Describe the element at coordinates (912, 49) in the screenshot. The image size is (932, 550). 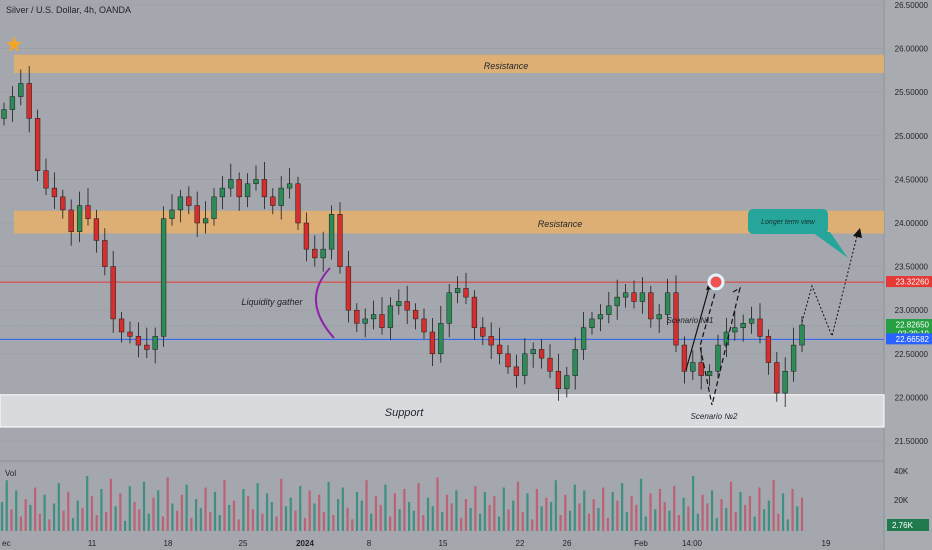
I see `price-tick-label: 26.00000` at that location.